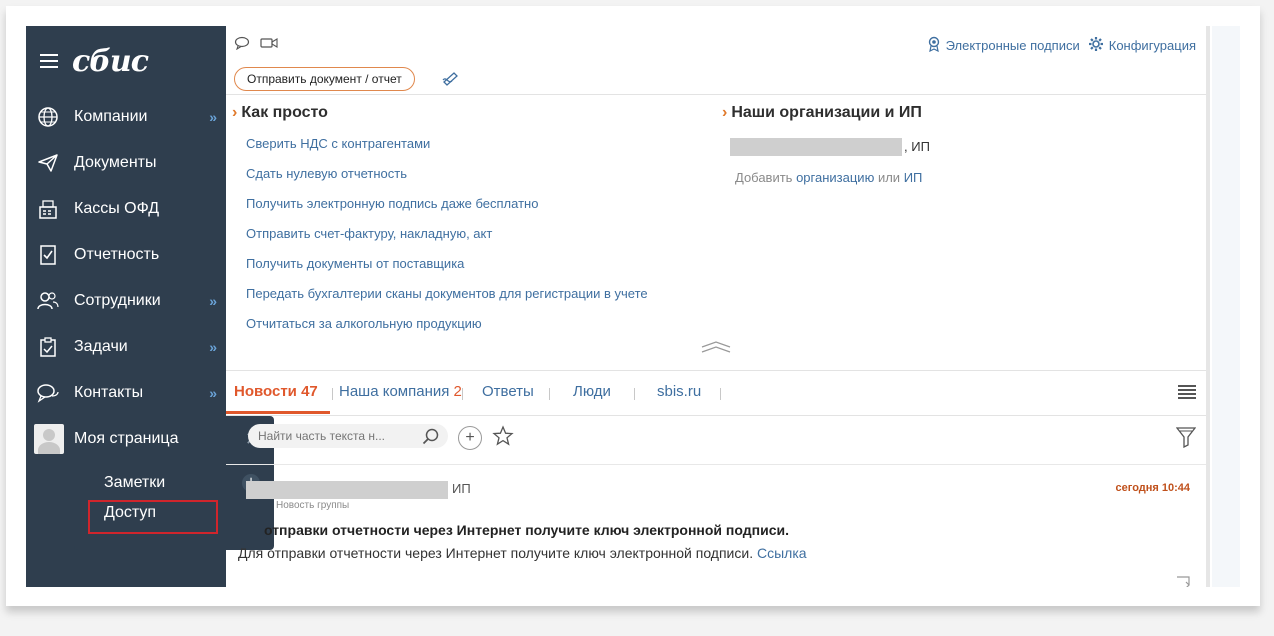  Describe the element at coordinates (934, 45) in the screenshot. I see `award-icon` at that location.